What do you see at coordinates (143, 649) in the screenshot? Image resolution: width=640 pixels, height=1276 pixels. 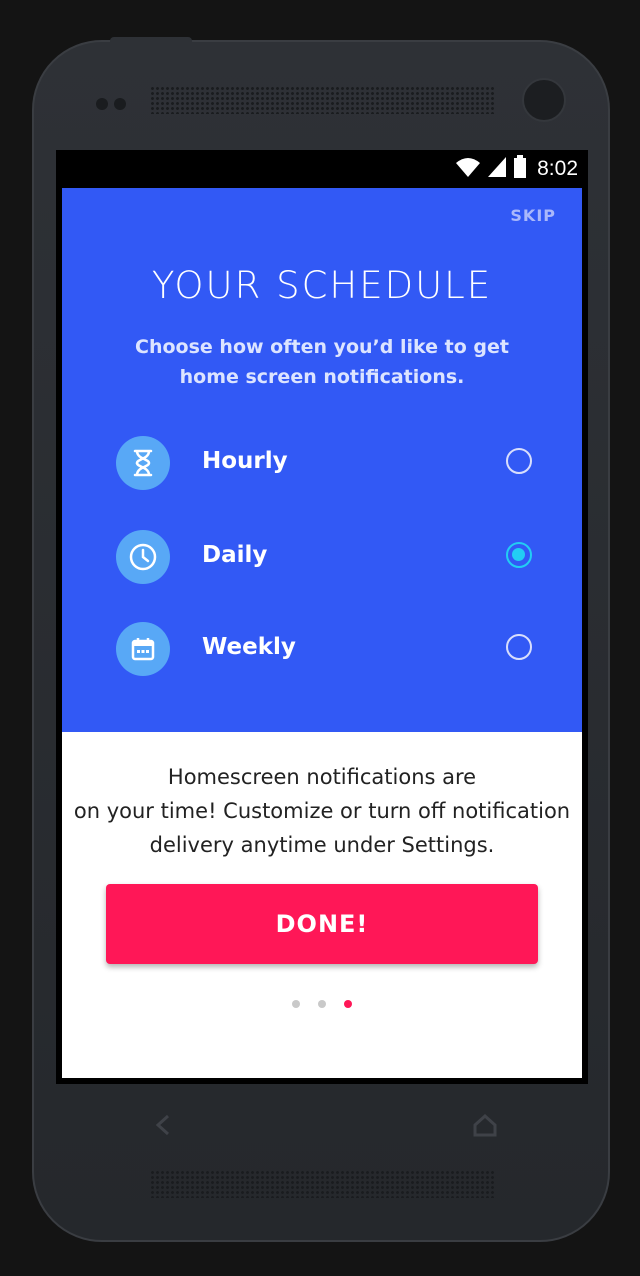 I see `calendar-icon` at bounding box center [143, 649].